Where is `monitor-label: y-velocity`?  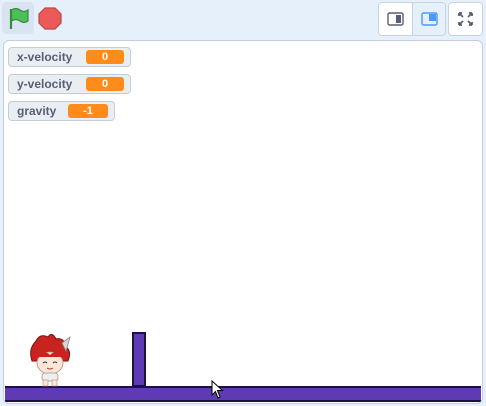 monitor-label: y-velocity is located at coordinates (45, 84).